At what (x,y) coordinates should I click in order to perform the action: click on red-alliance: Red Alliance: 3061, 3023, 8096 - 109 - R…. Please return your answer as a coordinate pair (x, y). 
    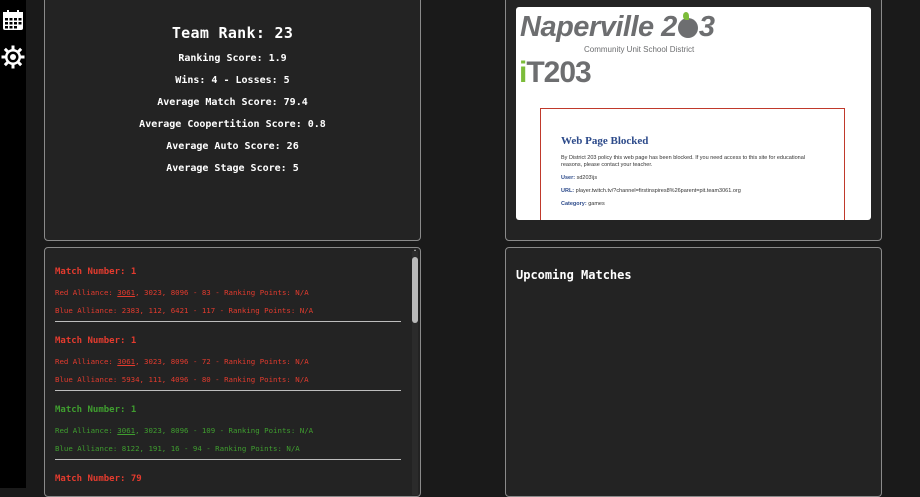
    Looking at the image, I should click on (184, 430).